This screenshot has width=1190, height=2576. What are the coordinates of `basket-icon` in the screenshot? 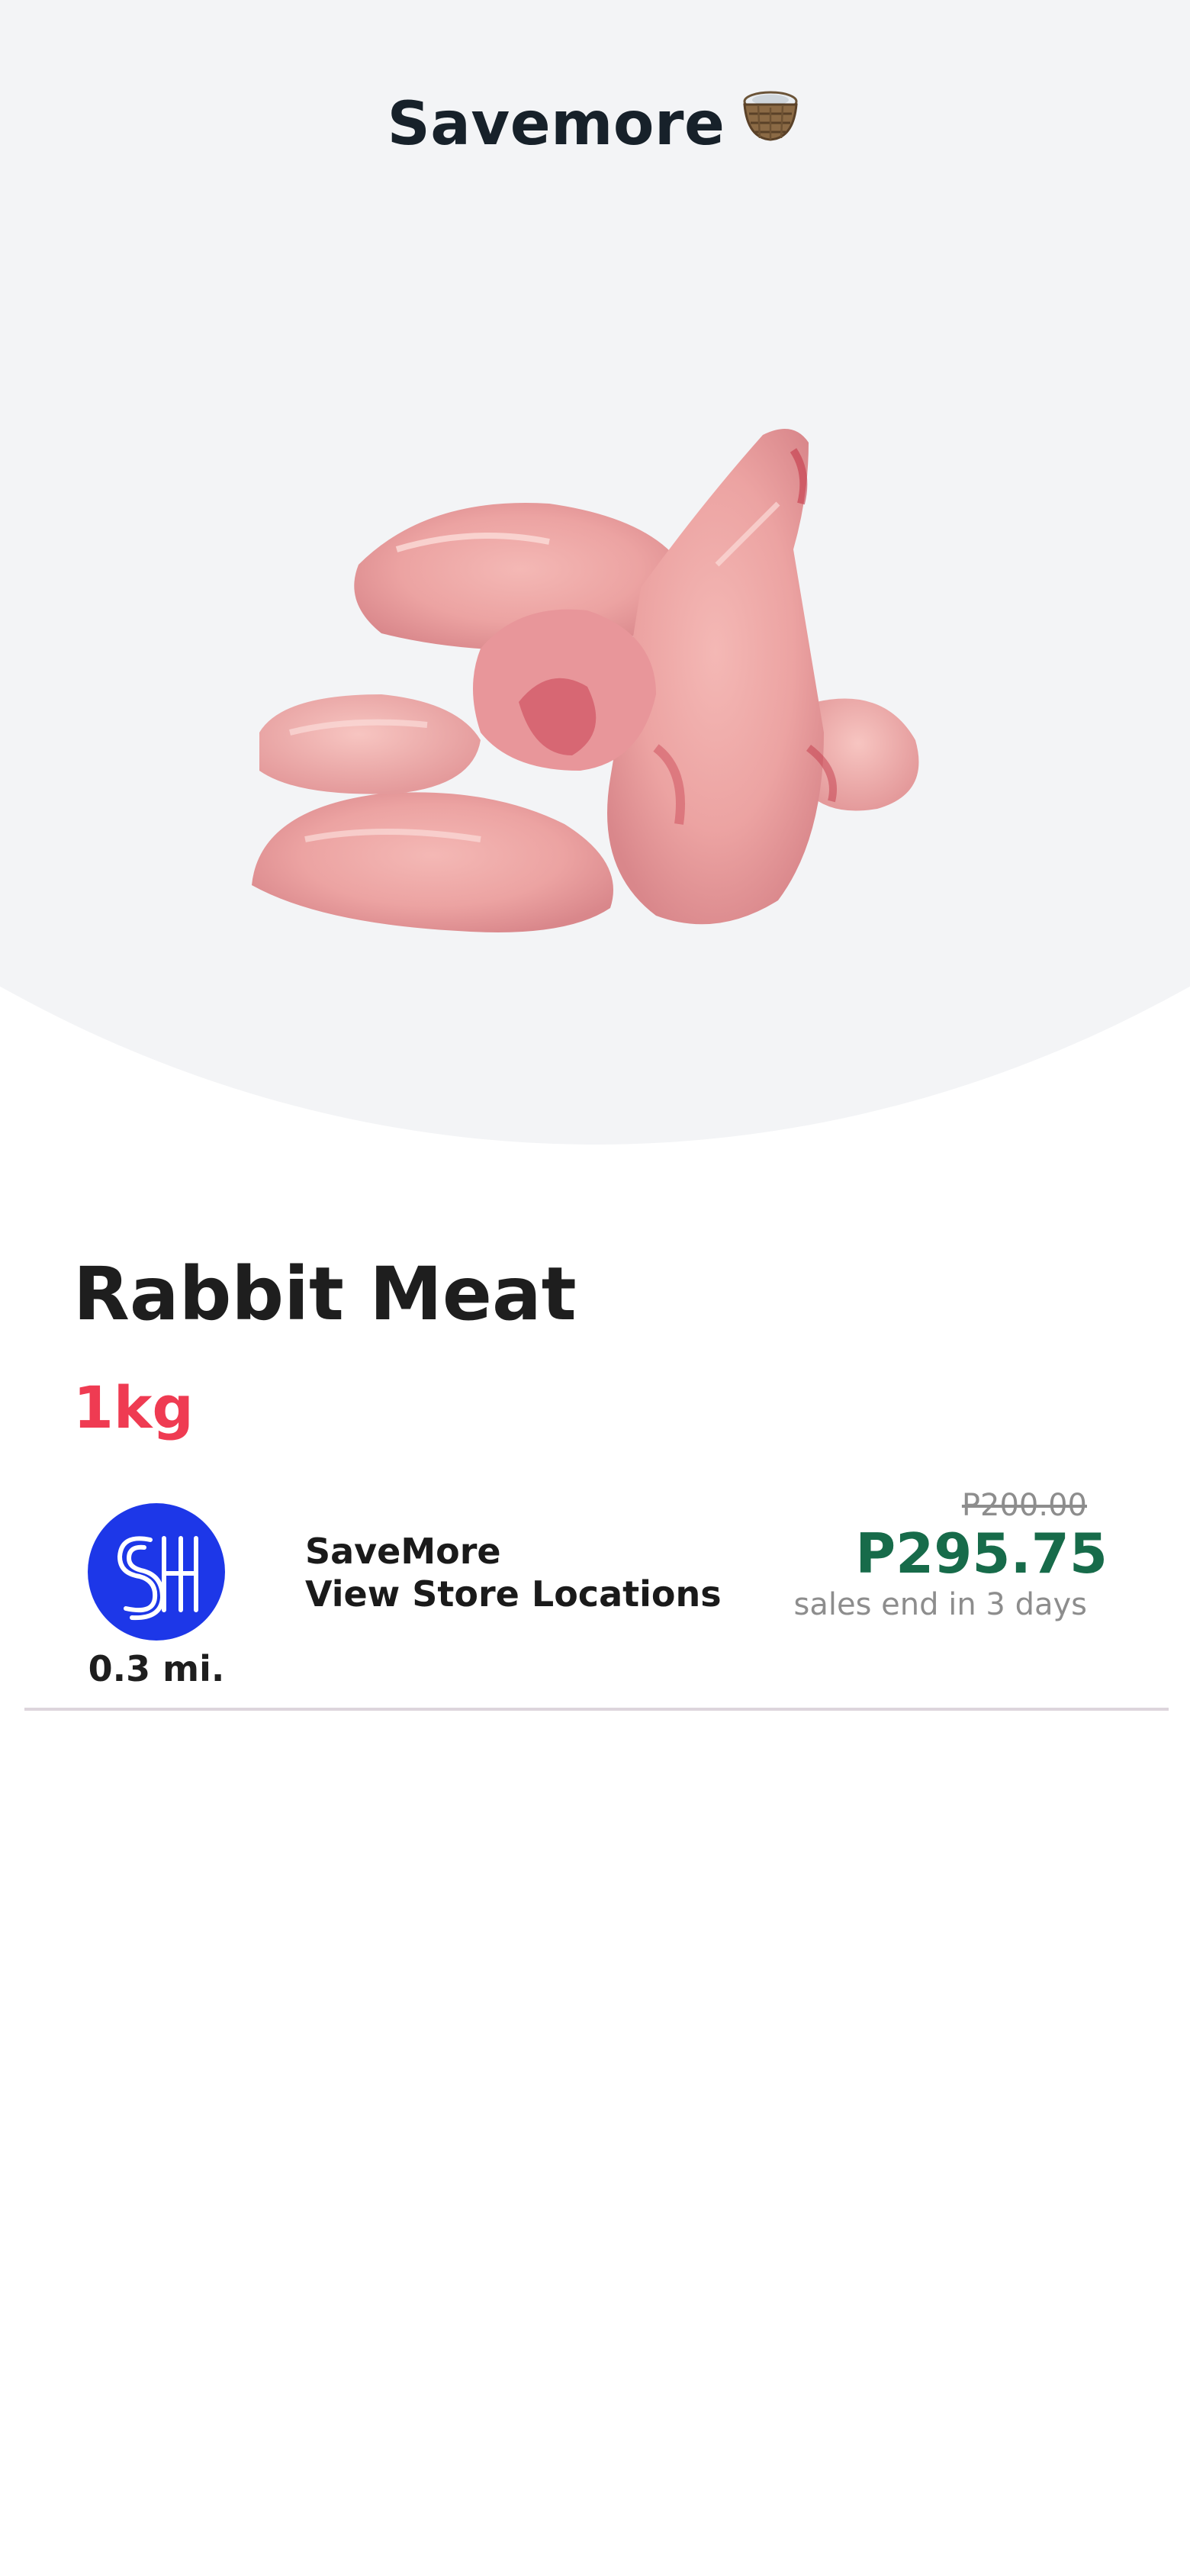 It's located at (770, 122).